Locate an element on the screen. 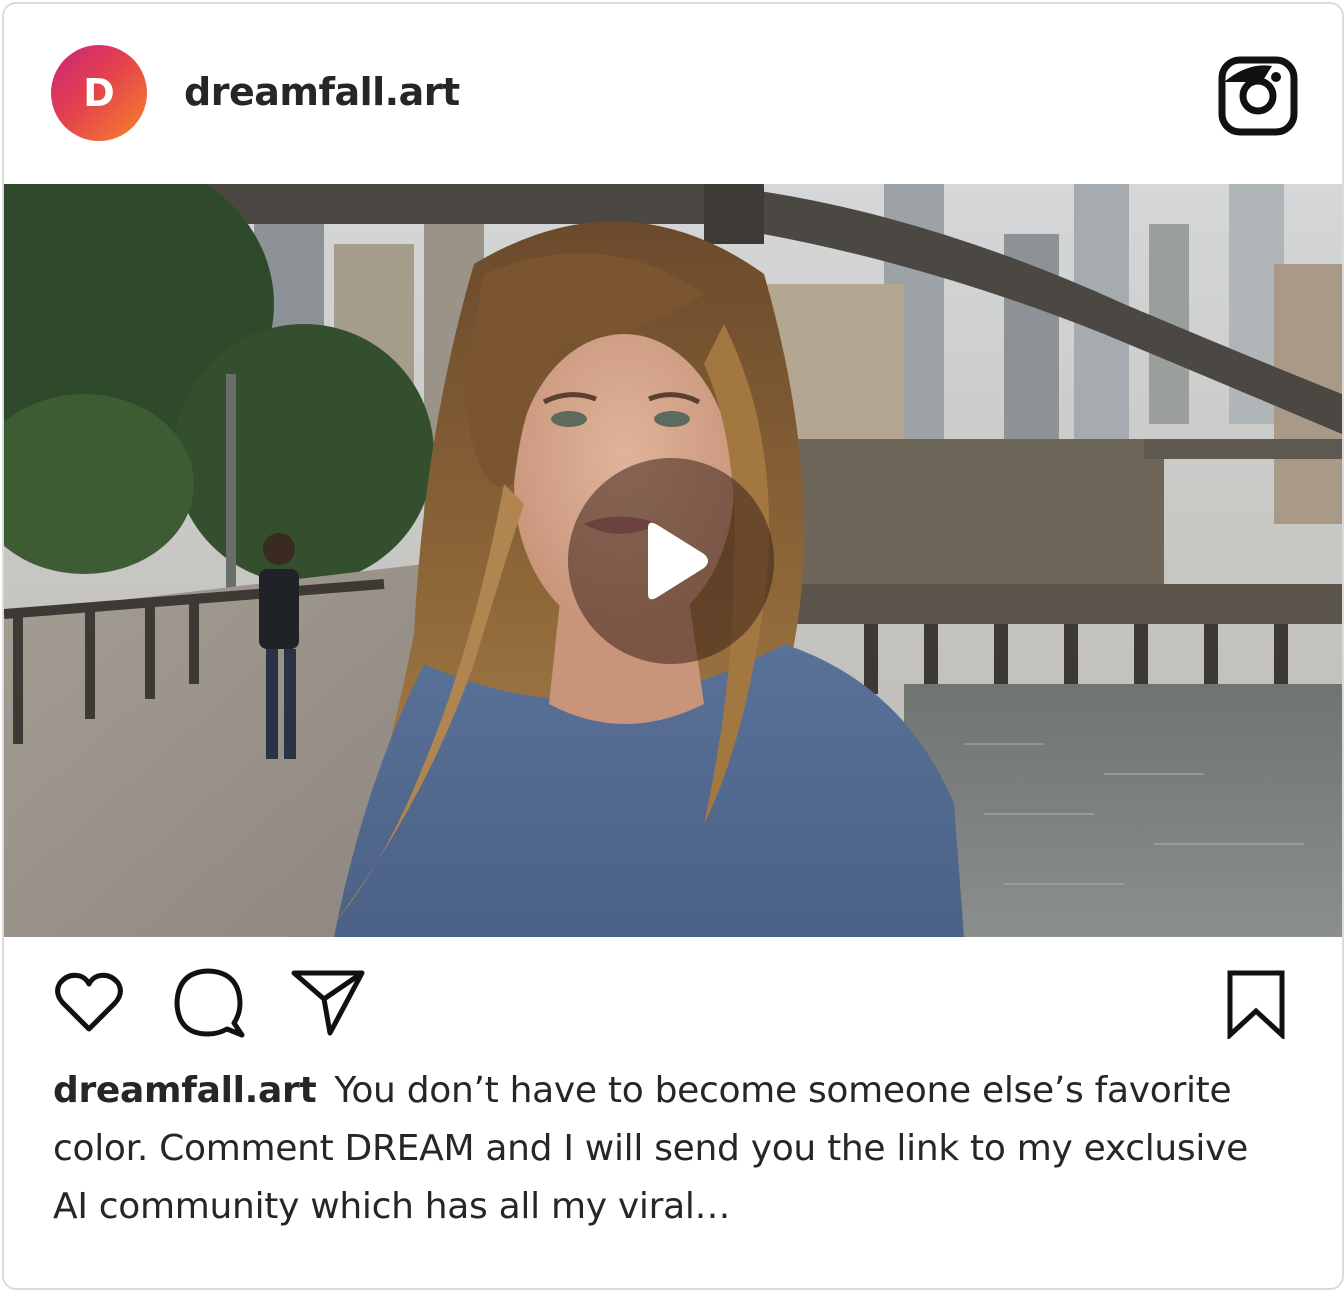 The width and height of the screenshot is (1344, 1290). play-icon is located at coordinates (678, 561).